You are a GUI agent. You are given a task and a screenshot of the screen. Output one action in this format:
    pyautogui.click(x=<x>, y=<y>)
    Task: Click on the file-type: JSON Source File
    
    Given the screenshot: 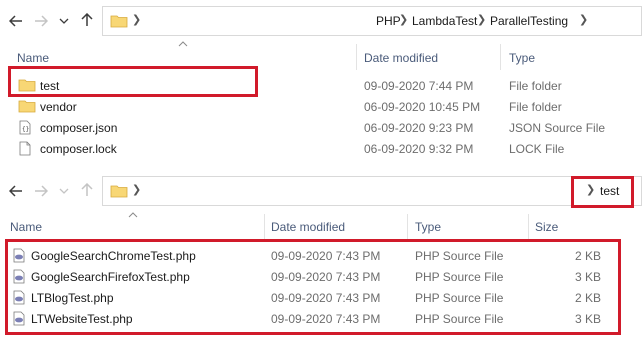 What is the action you would take?
    pyautogui.click(x=557, y=128)
    